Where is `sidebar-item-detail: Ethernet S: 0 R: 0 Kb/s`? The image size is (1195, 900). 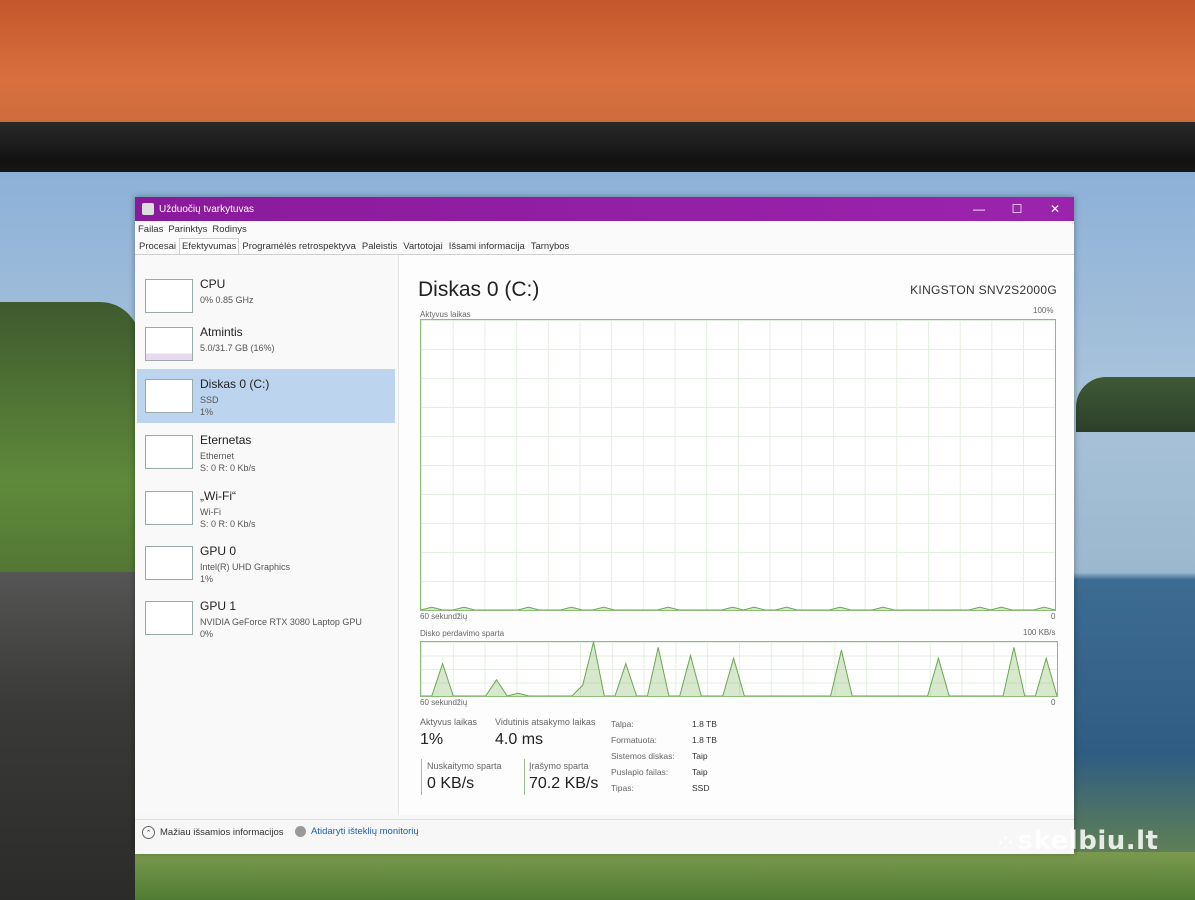
sidebar-item-detail: Ethernet S: 0 R: 0 Kb/s is located at coordinates (228, 462).